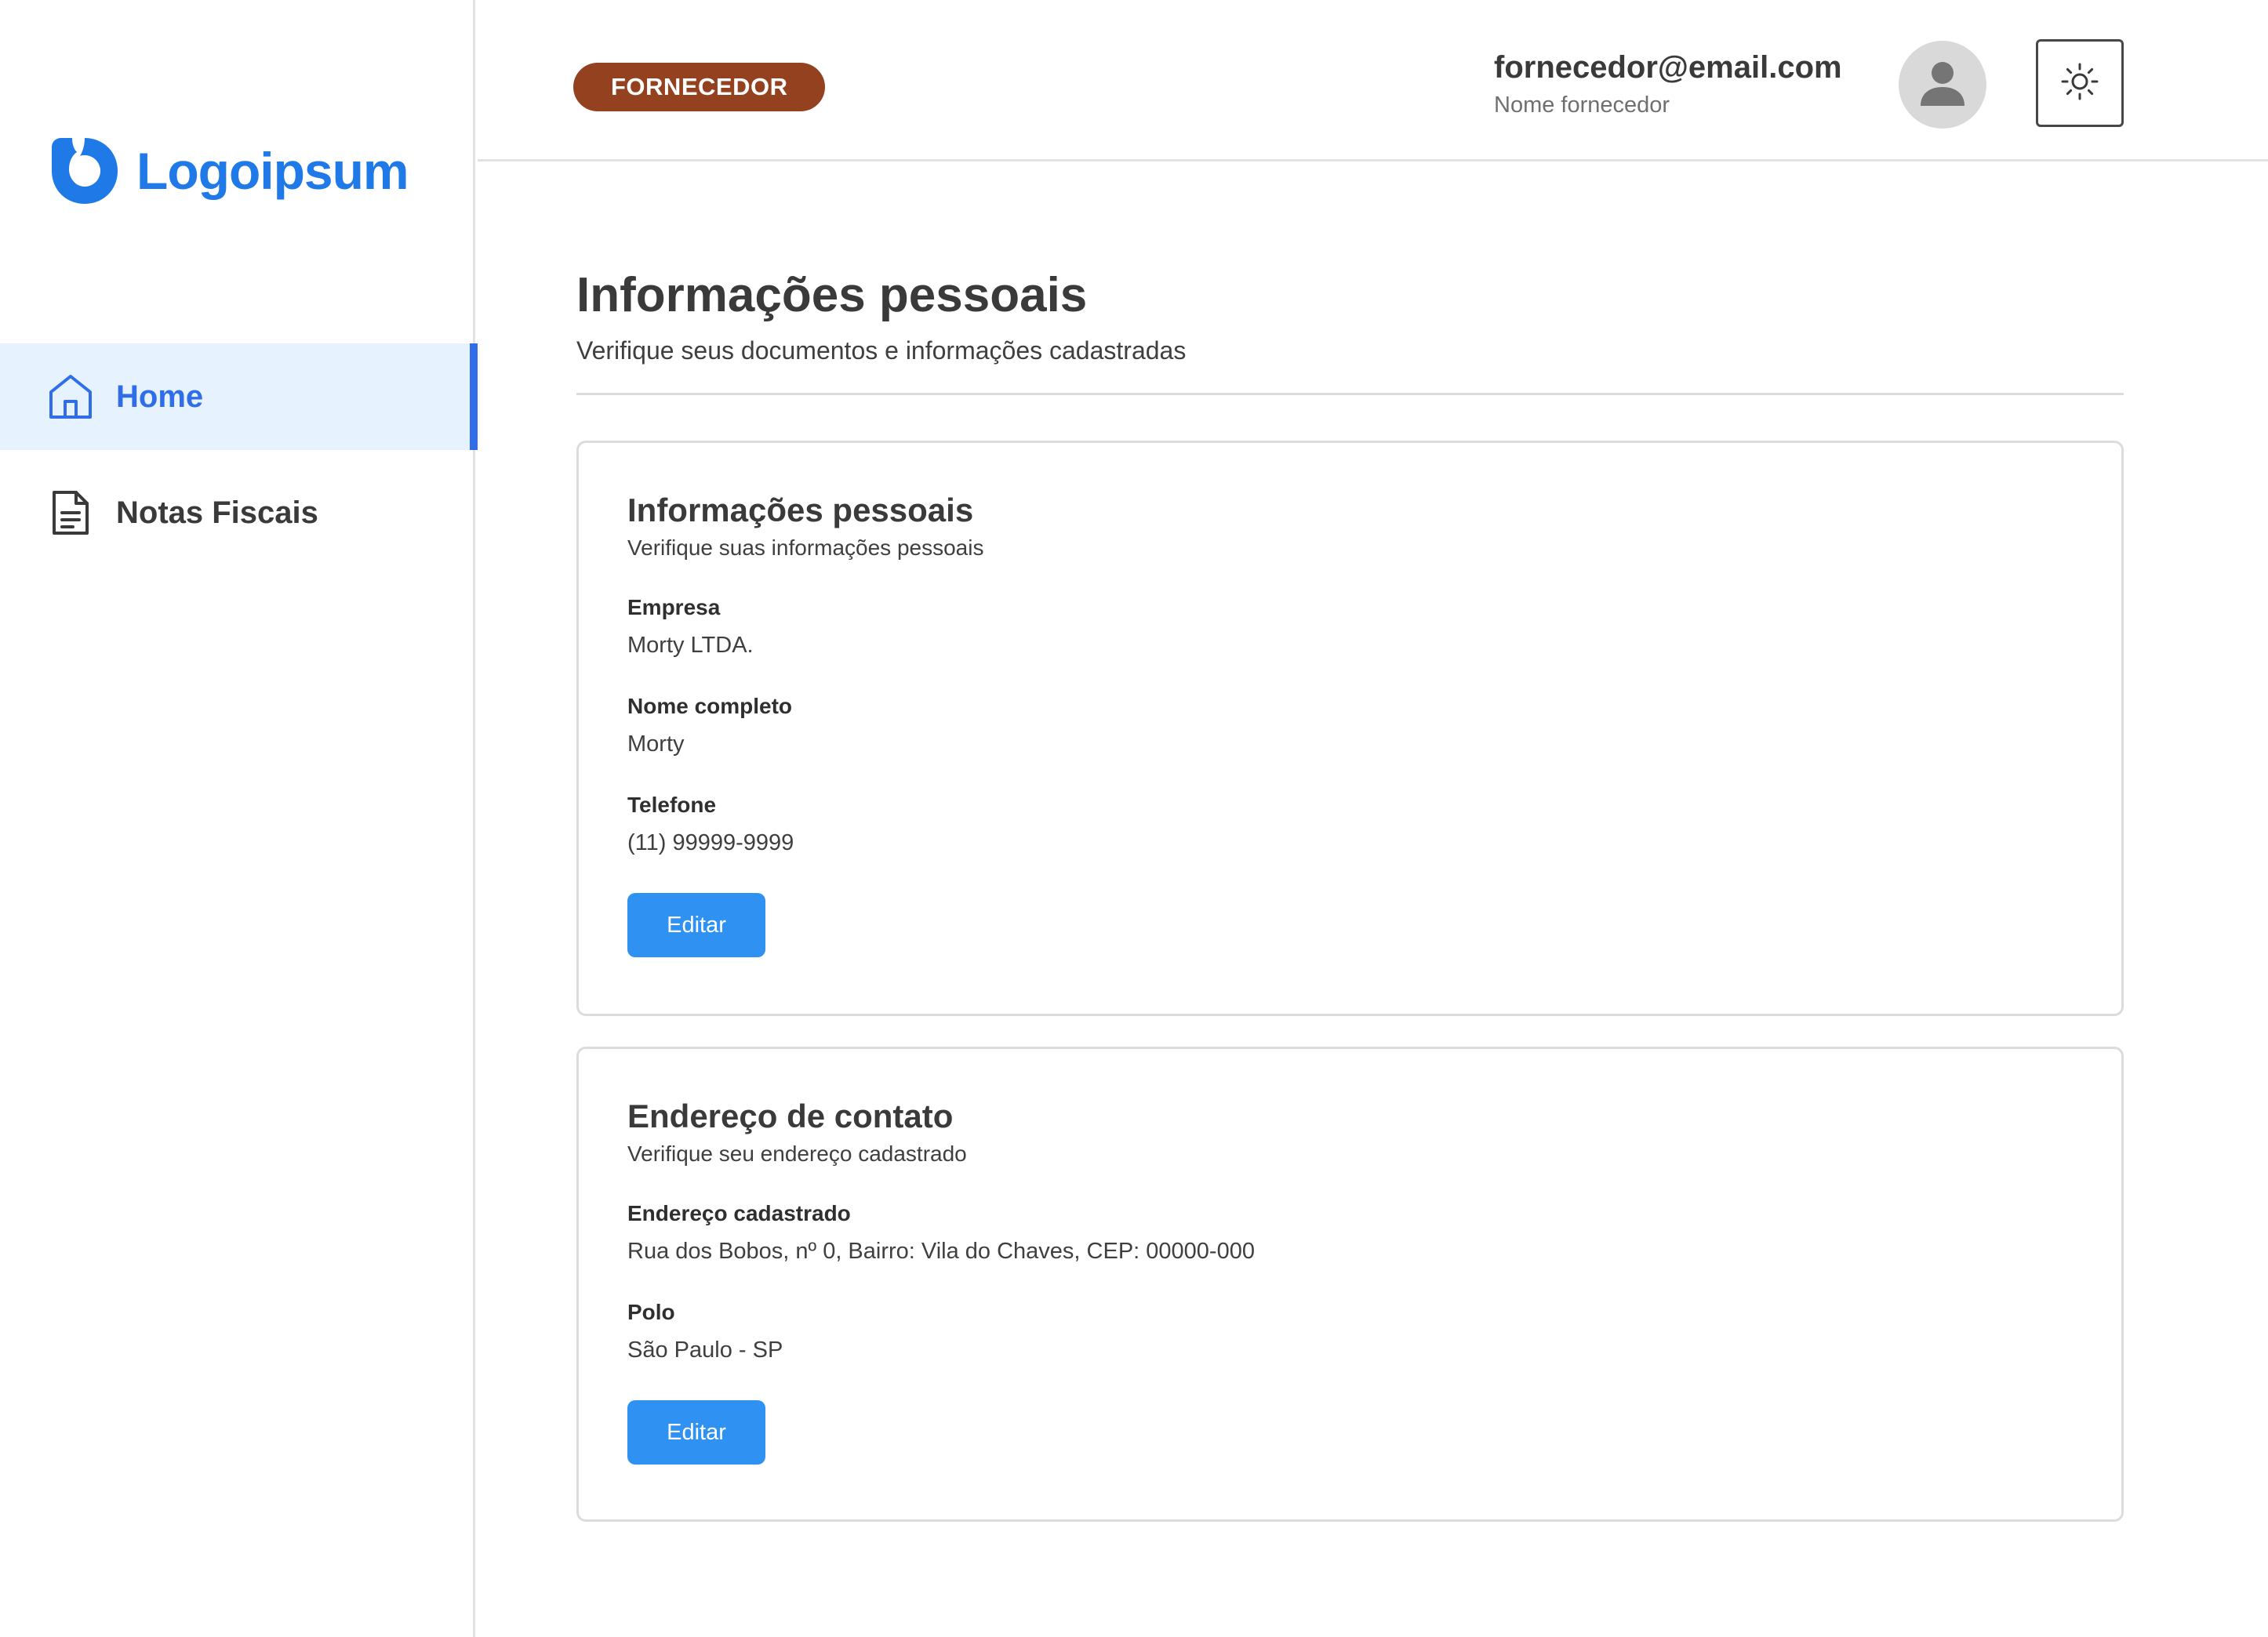 The image size is (2268, 1637). What do you see at coordinates (800, 510) in the screenshot?
I see `card-title: Informações pessoais` at bounding box center [800, 510].